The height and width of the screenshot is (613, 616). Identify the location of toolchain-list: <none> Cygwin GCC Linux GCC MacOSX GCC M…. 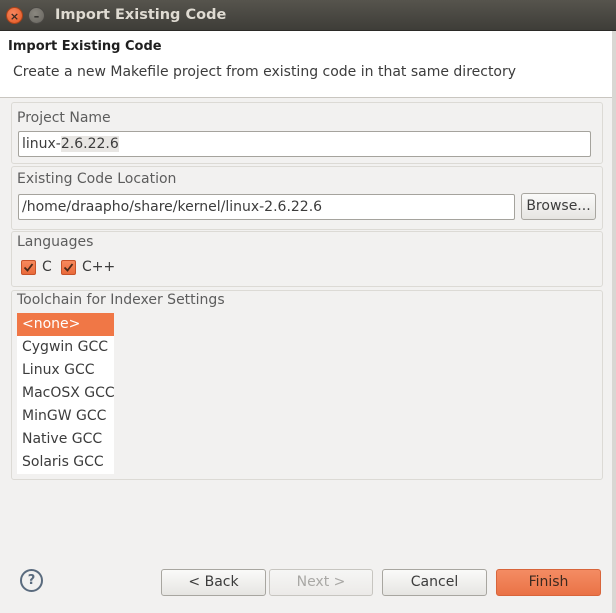
(66, 393).